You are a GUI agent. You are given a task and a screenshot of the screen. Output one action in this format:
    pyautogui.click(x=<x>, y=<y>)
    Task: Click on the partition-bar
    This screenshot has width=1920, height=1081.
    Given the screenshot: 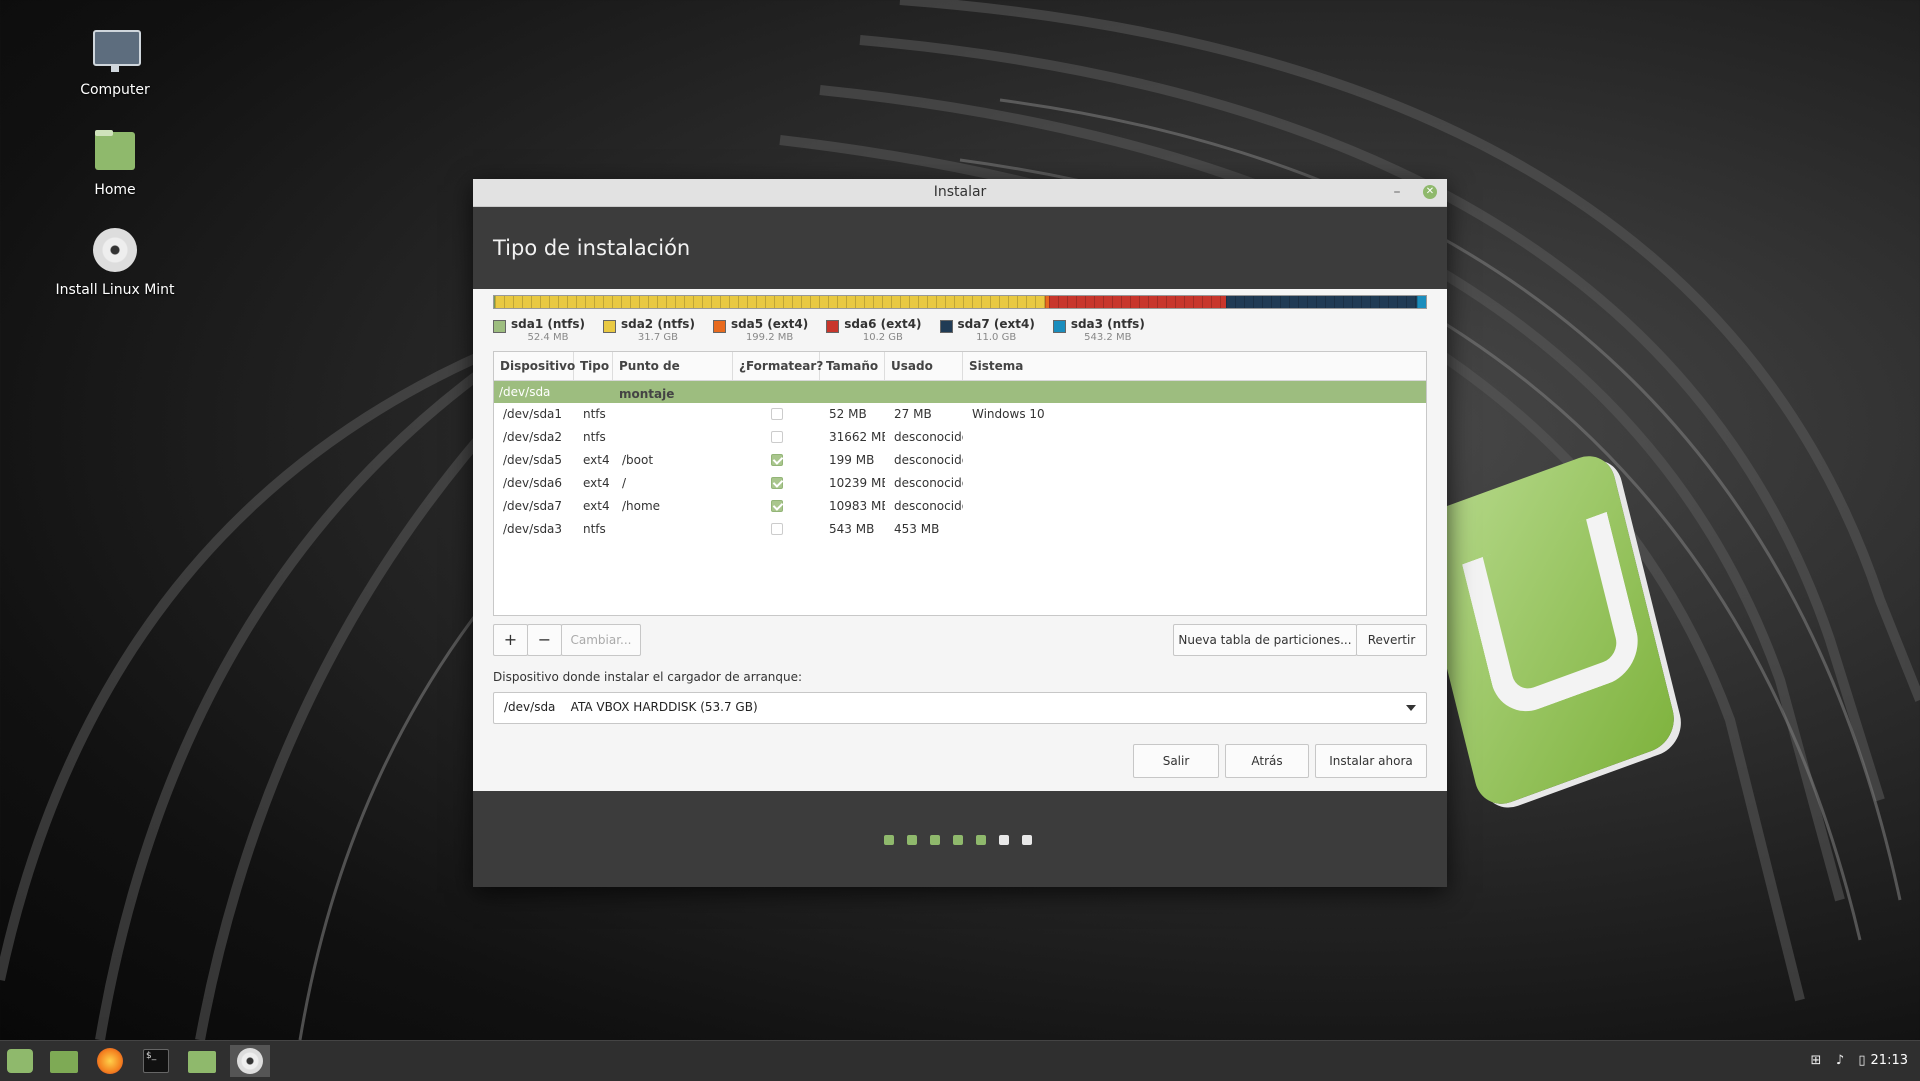 What is the action you would take?
    pyautogui.click(x=960, y=302)
    